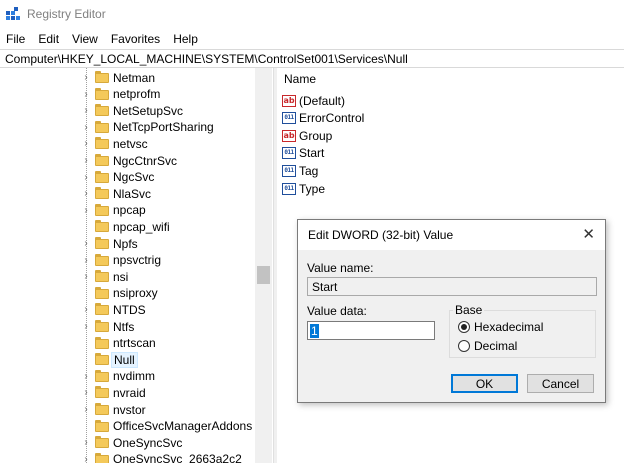  I want to click on tree-item-label: nsiproxy, so click(135, 293).